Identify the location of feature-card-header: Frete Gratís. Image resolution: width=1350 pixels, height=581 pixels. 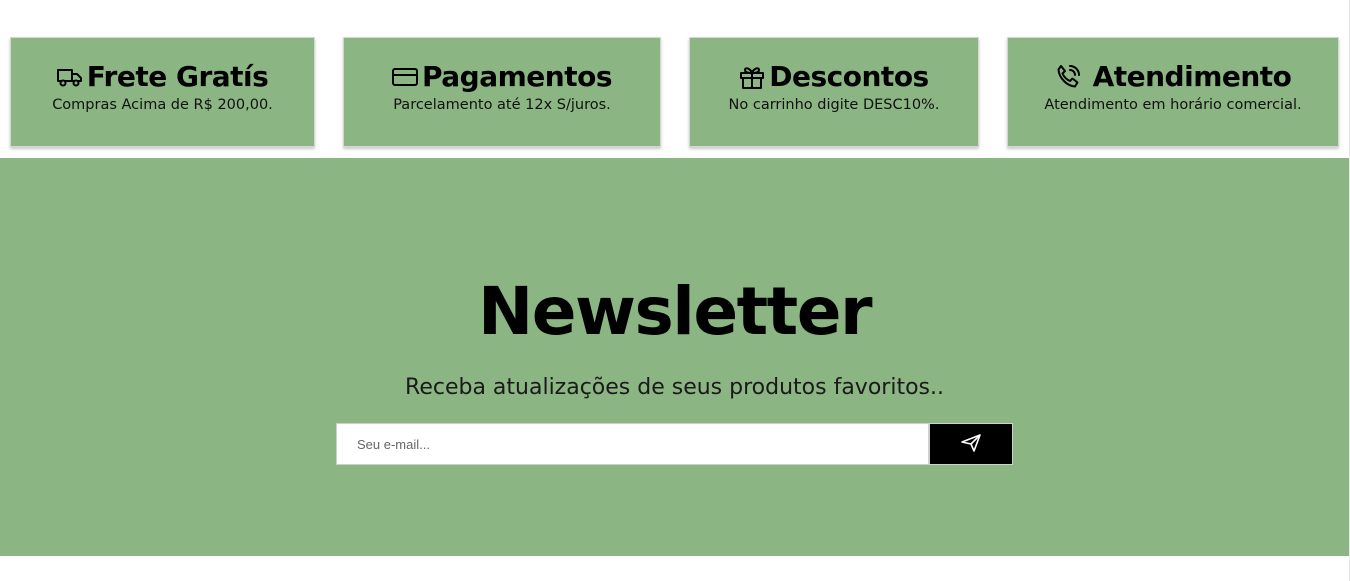
(162, 77).